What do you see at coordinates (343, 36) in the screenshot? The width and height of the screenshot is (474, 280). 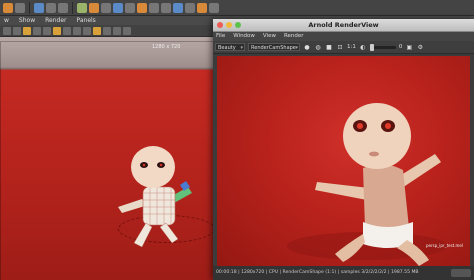 I see `renderview-menu-bar: File Window View Render` at bounding box center [343, 36].